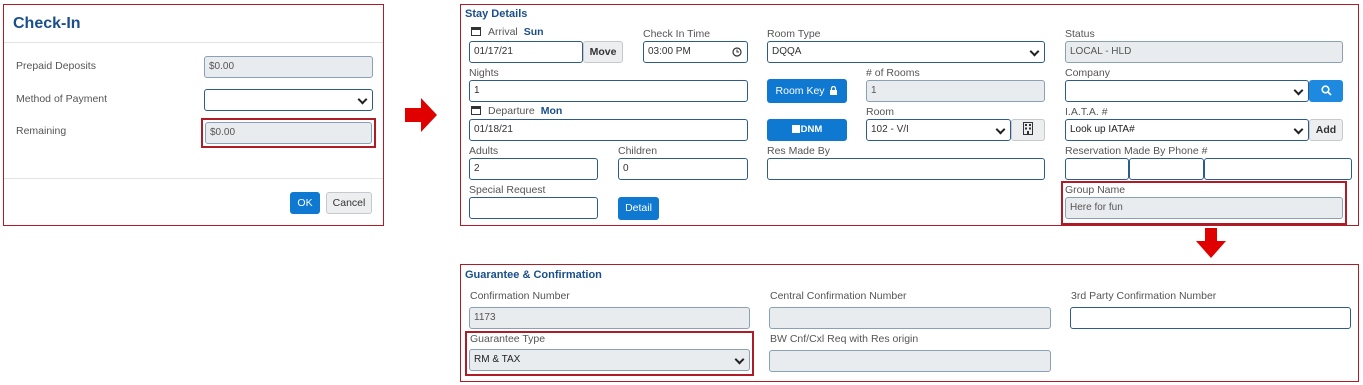 This screenshot has height=385, width=1363. Describe the element at coordinates (520, 296) in the screenshot. I see `confirmation-number-label: Confirmation Number` at that location.